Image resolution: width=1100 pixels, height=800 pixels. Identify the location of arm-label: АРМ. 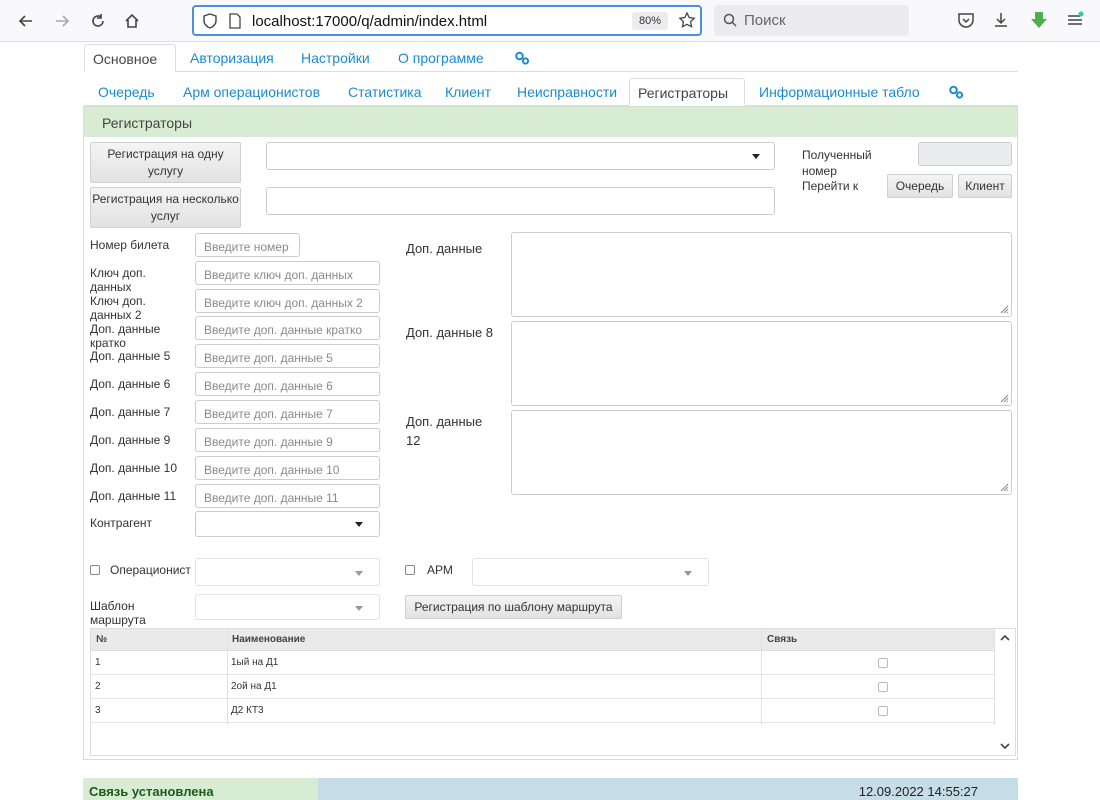
(440, 570).